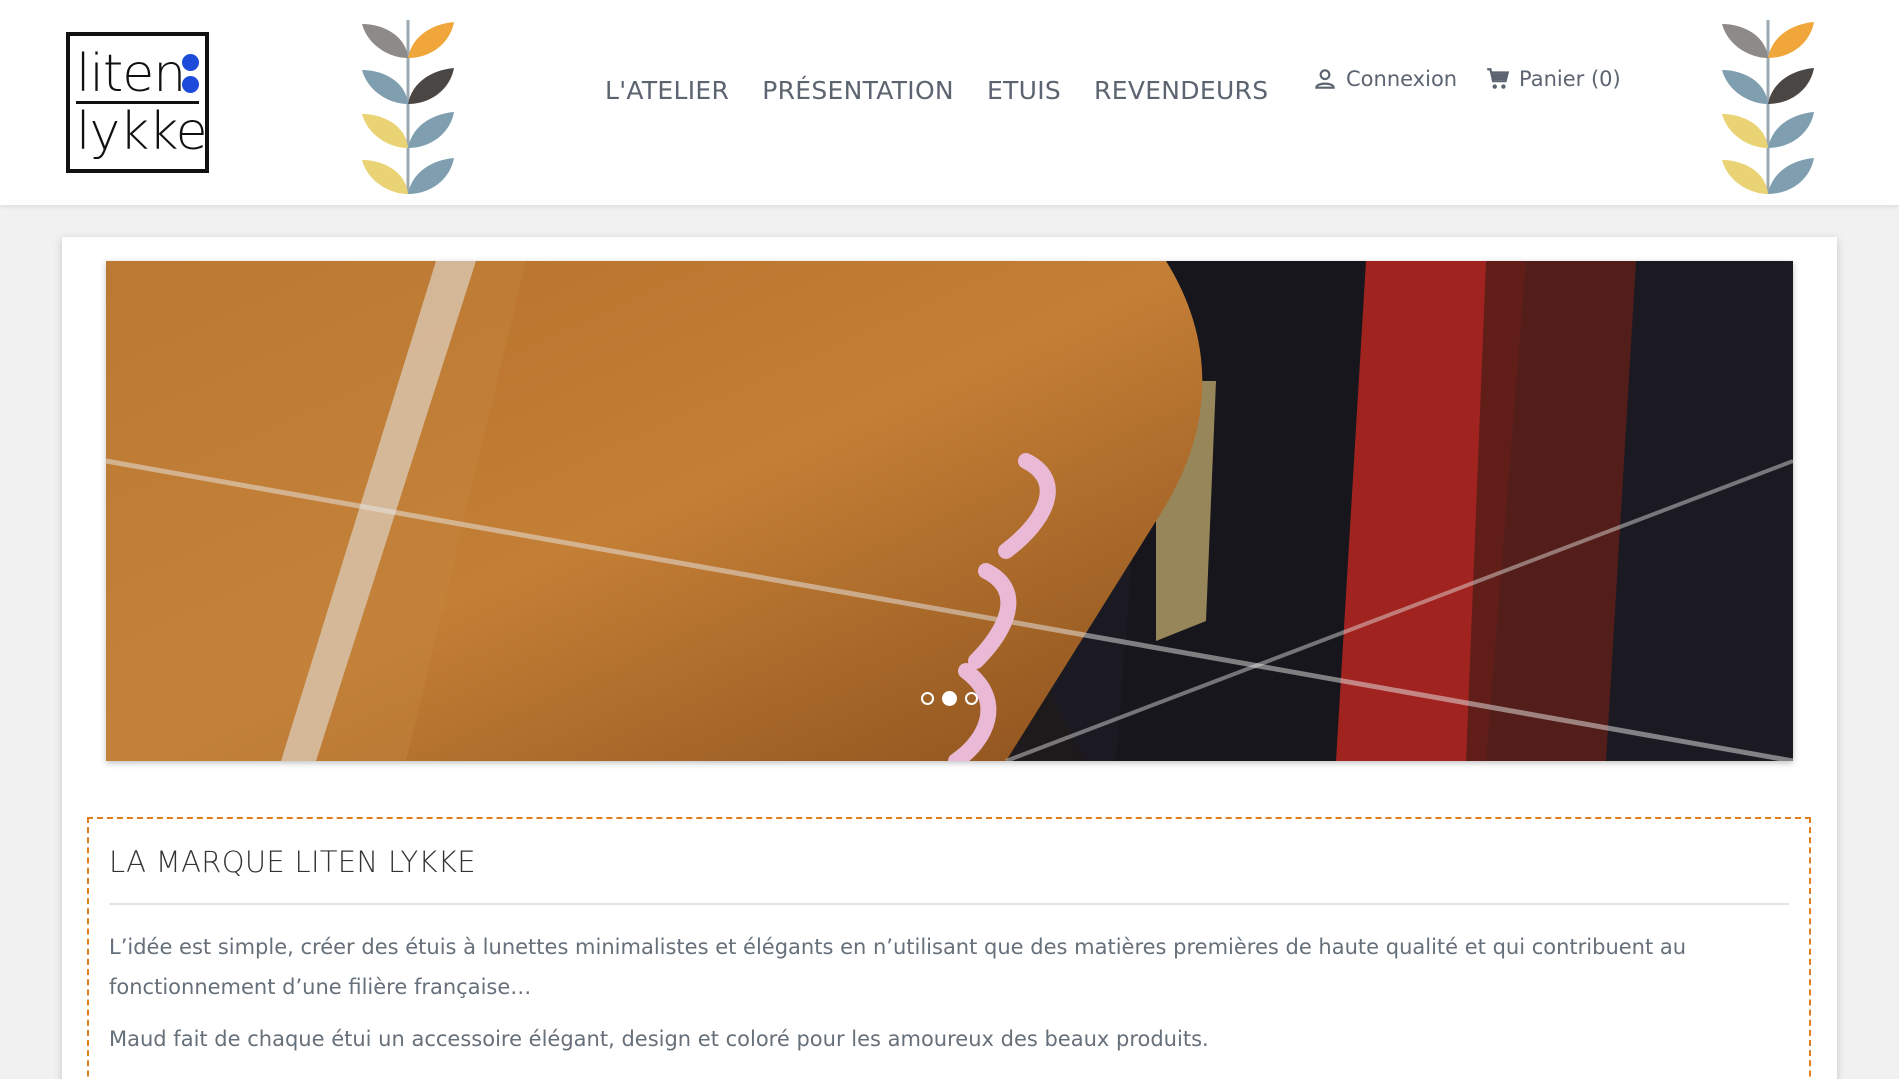 Image resolution: width=1899 pixels, height=1079 pixels. Describe the element at coordinates (1024, 90) in the screenshot. I see `nav-item-etuis: ETUIS` at that location.